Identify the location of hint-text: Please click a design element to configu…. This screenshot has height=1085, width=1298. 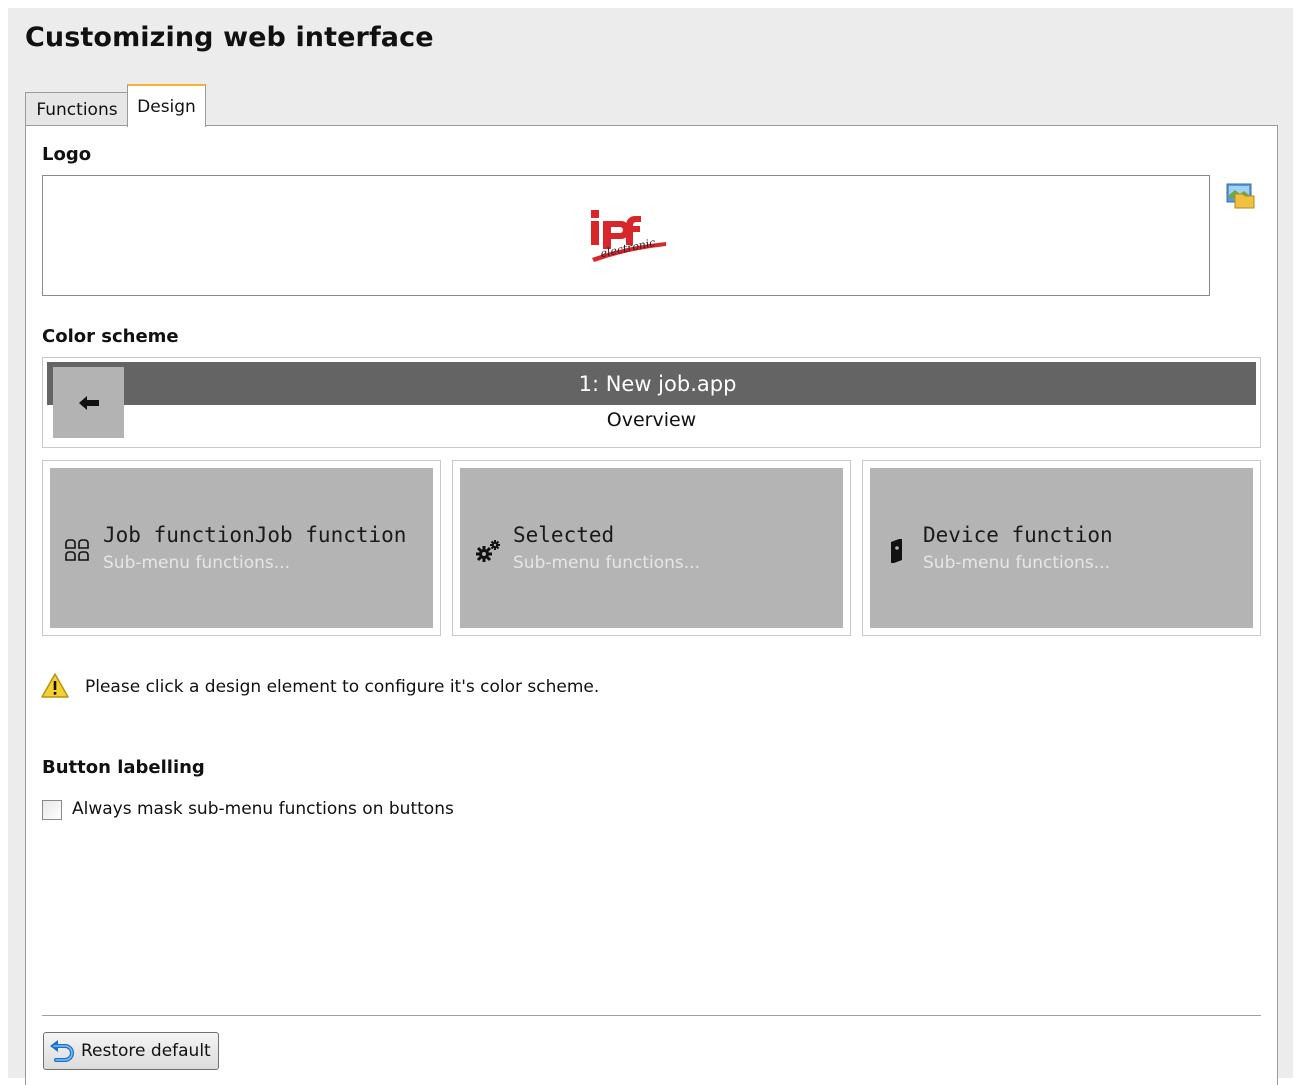
(342, 687).